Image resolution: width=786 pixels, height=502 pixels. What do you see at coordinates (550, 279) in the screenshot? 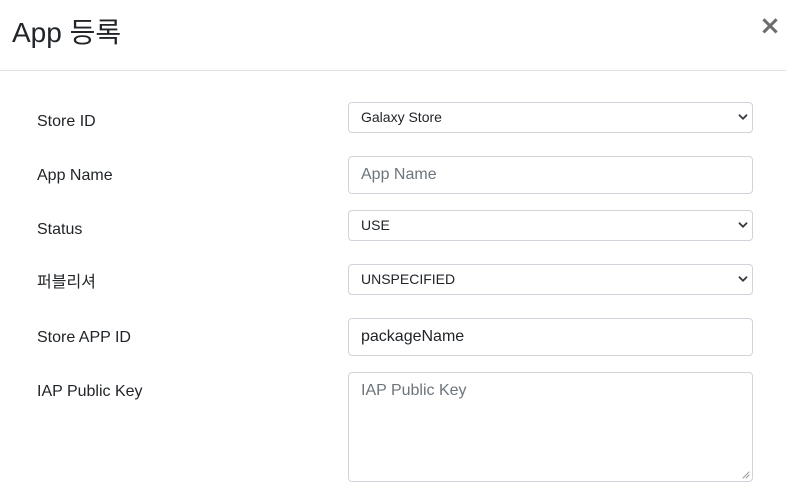
I see `publisher-select: UNSPECIFIED` at bounding box center [550, 279].